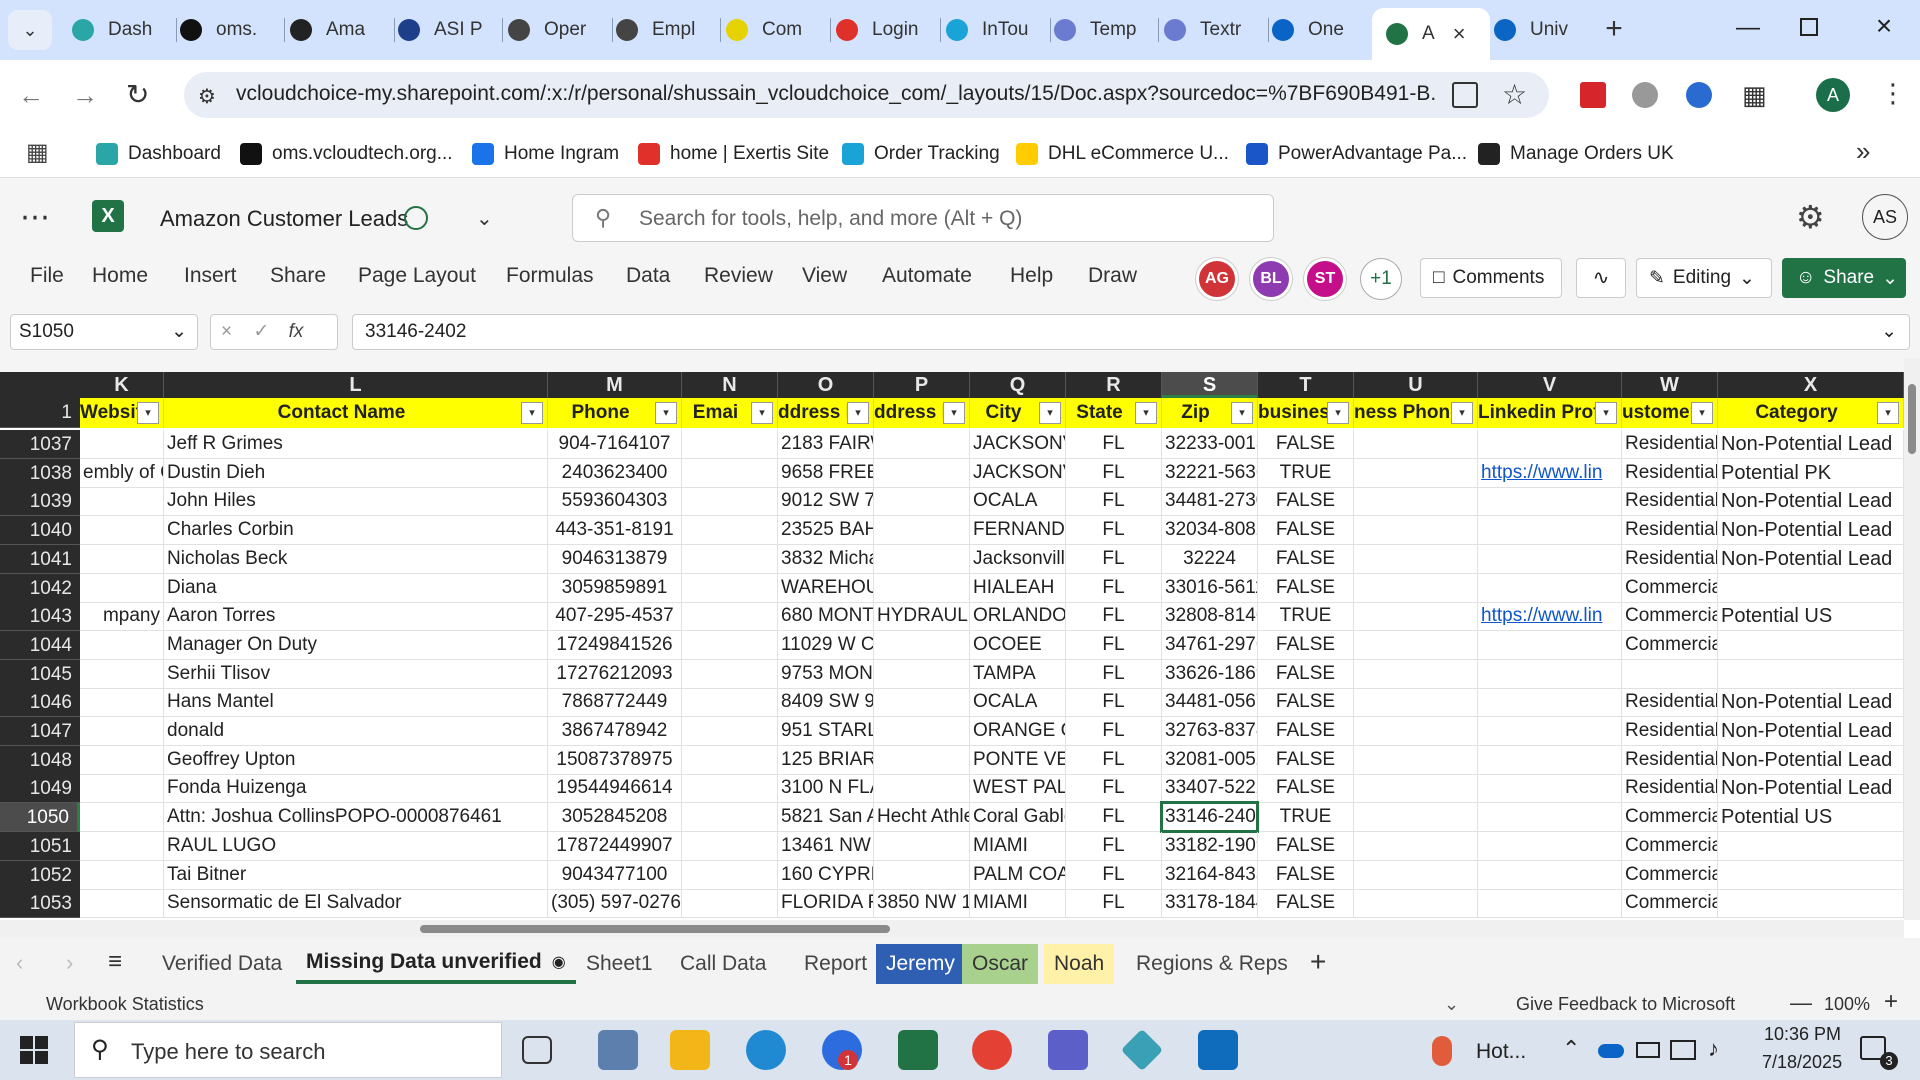 The image size is (1920, 1080). I want to click on cell-o: 5821 San A, so click(826, 817).